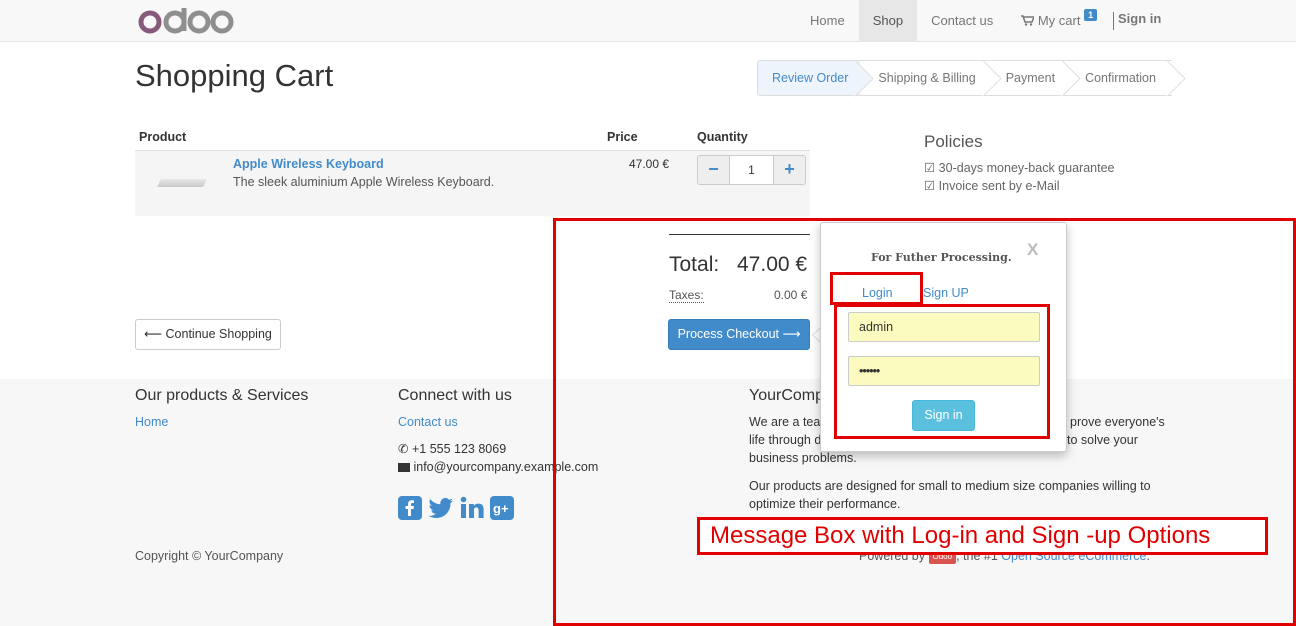 The width and height of the screenshot is (1296, 626). What do you see at coordinates (182, 183) in the screenshot?
I see `product-thumbnail` at bounding box center [182, 183].